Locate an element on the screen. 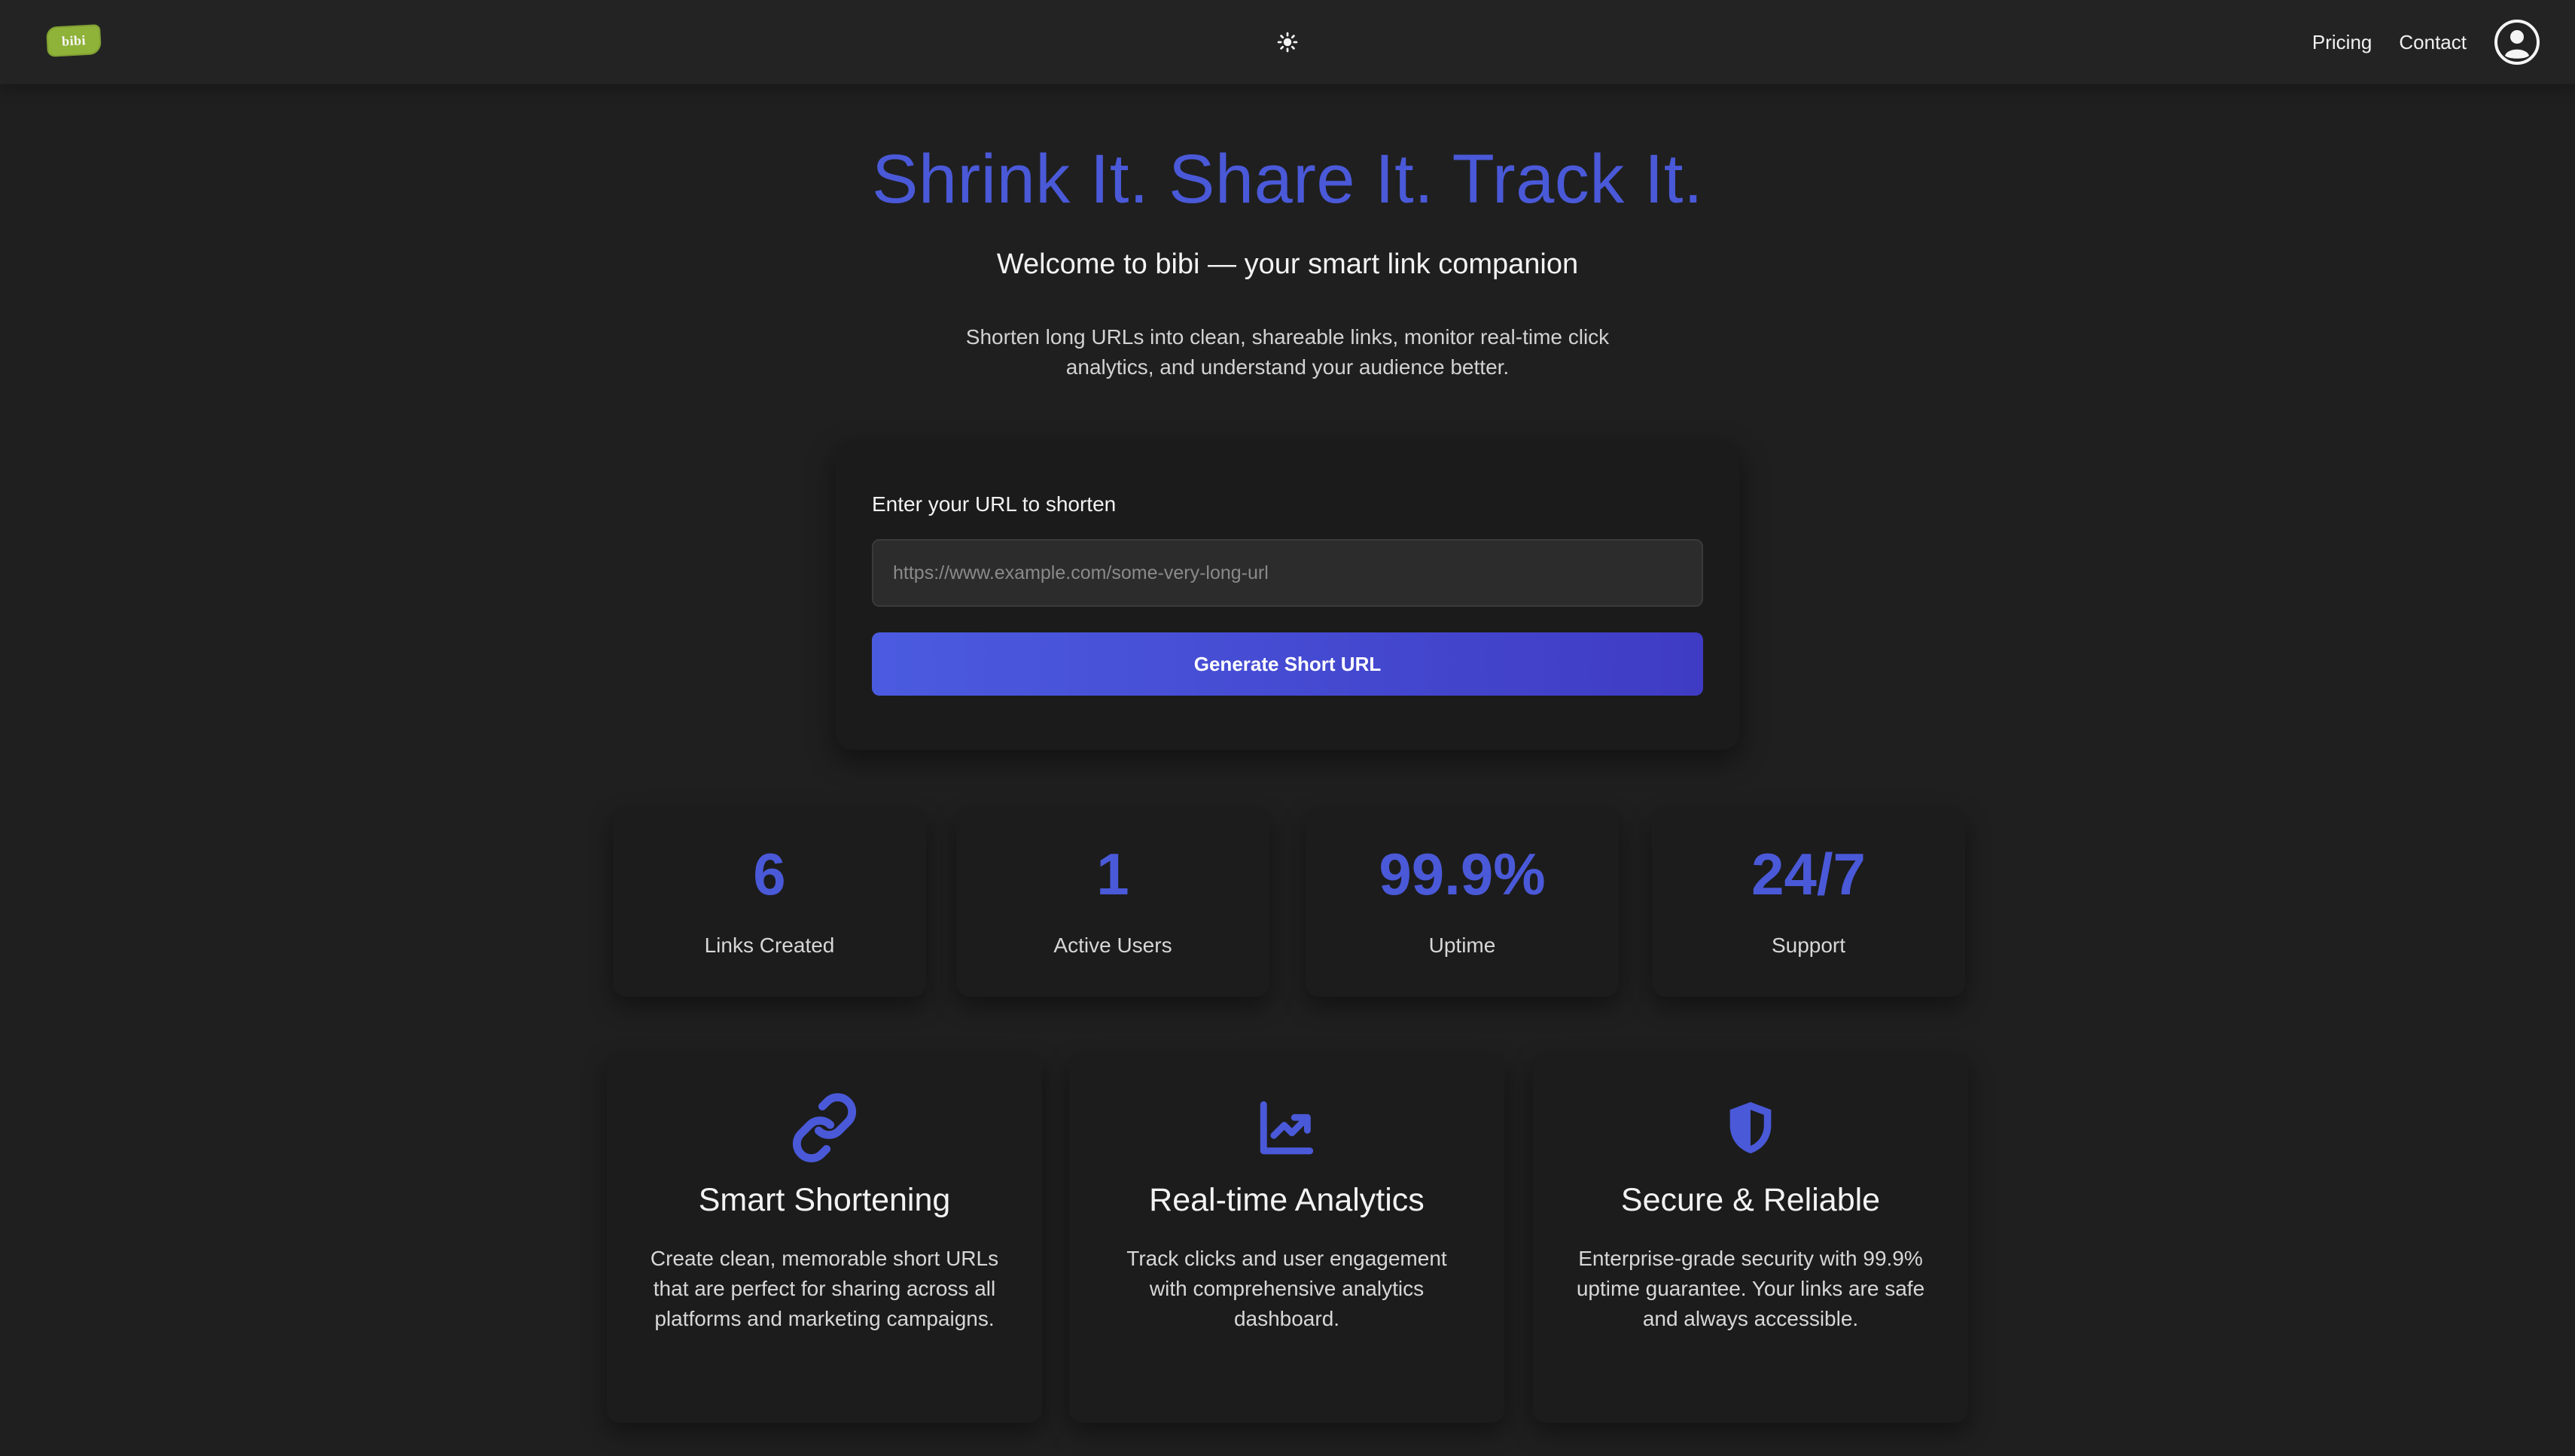  site-header: bibi Pricing Contact is located at coordinates (1287, 42).